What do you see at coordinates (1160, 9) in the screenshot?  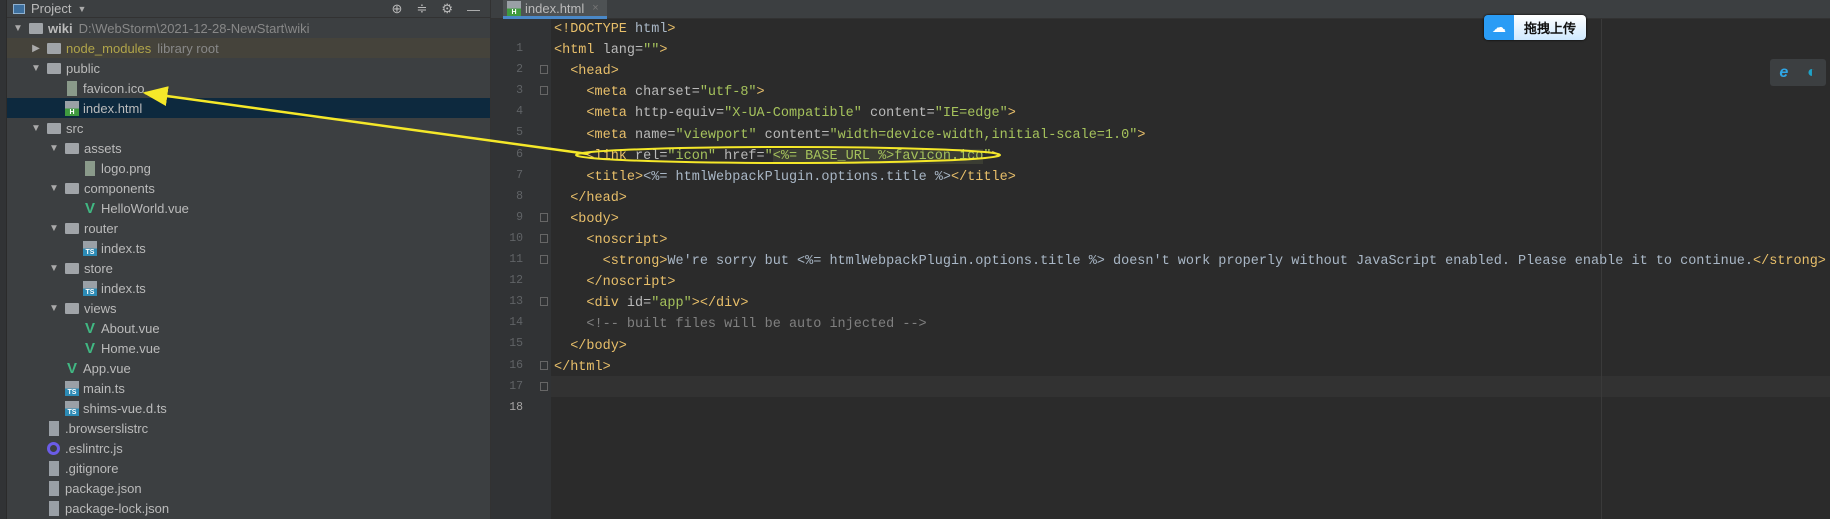 I see `editor-tab-bar: H index.html ×` at bounding box center [1160, 9].